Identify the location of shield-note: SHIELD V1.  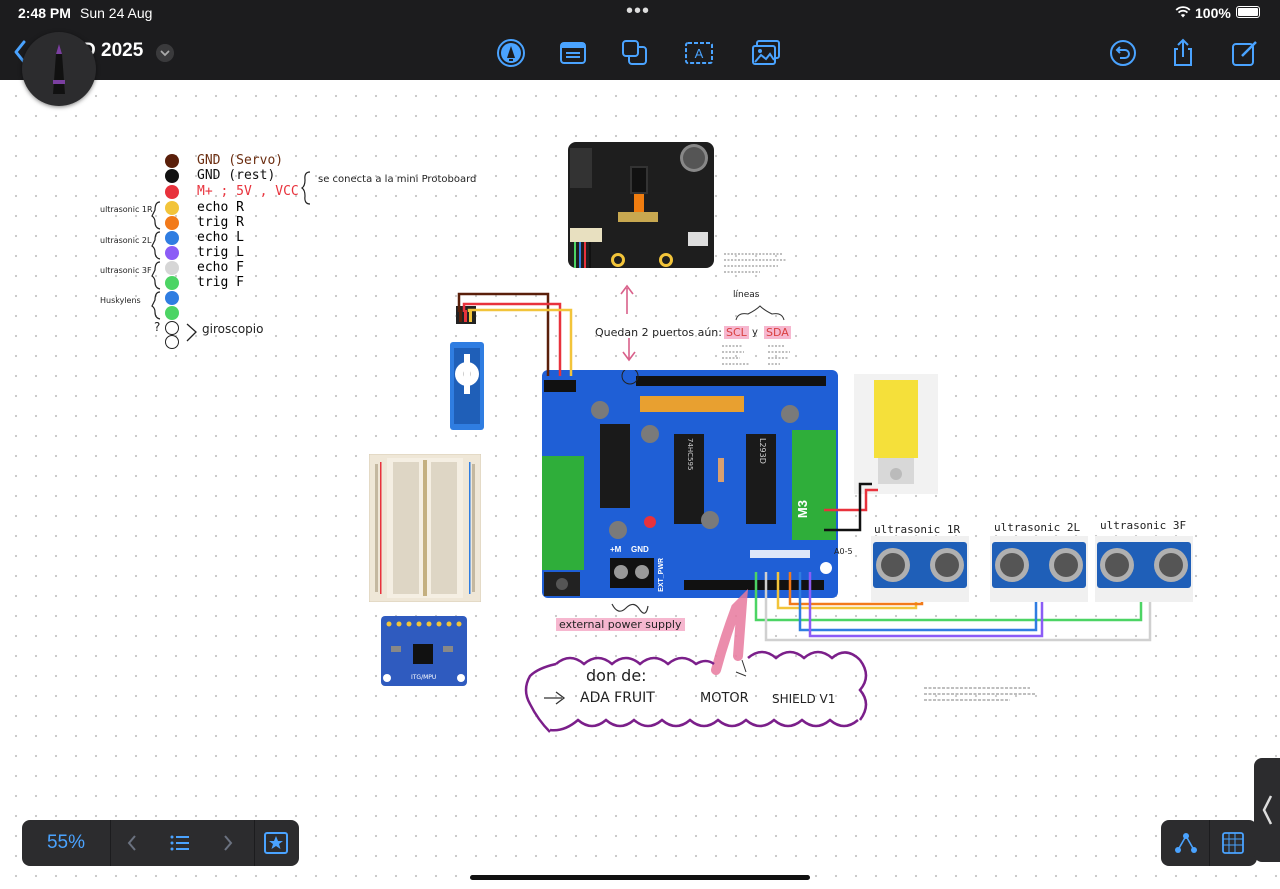
(804, 699).